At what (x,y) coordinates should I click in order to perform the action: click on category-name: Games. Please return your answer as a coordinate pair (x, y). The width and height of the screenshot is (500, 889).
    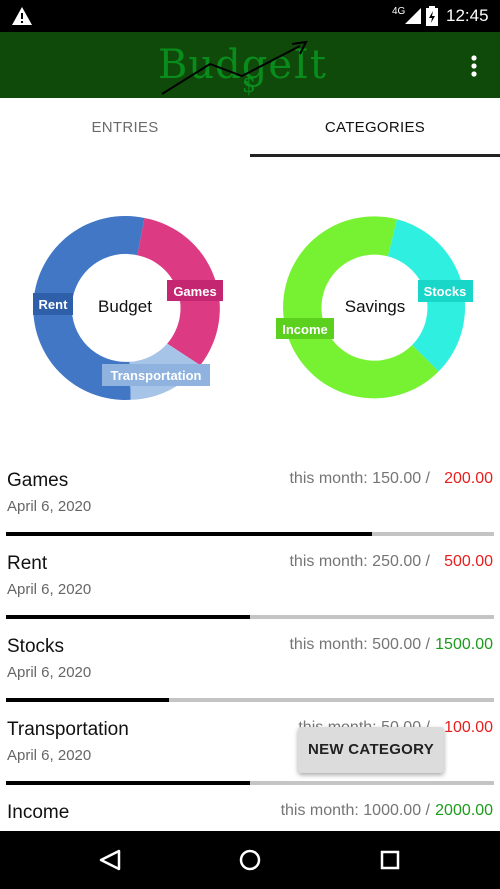
    Looking at the image, I should click on (38, 480).